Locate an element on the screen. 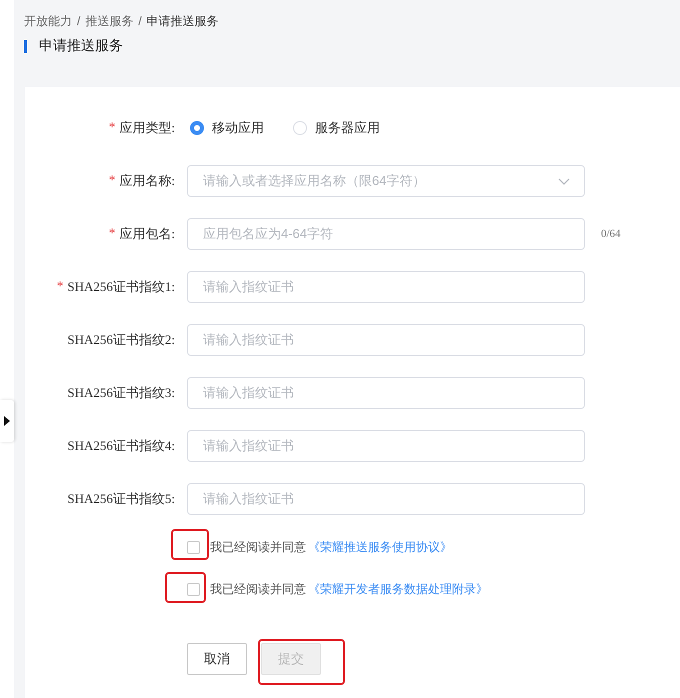 Image resolution: width=680 pixels, height=698 pixels. page-title: 申请推送服务 is located at coordinates (81, 46).